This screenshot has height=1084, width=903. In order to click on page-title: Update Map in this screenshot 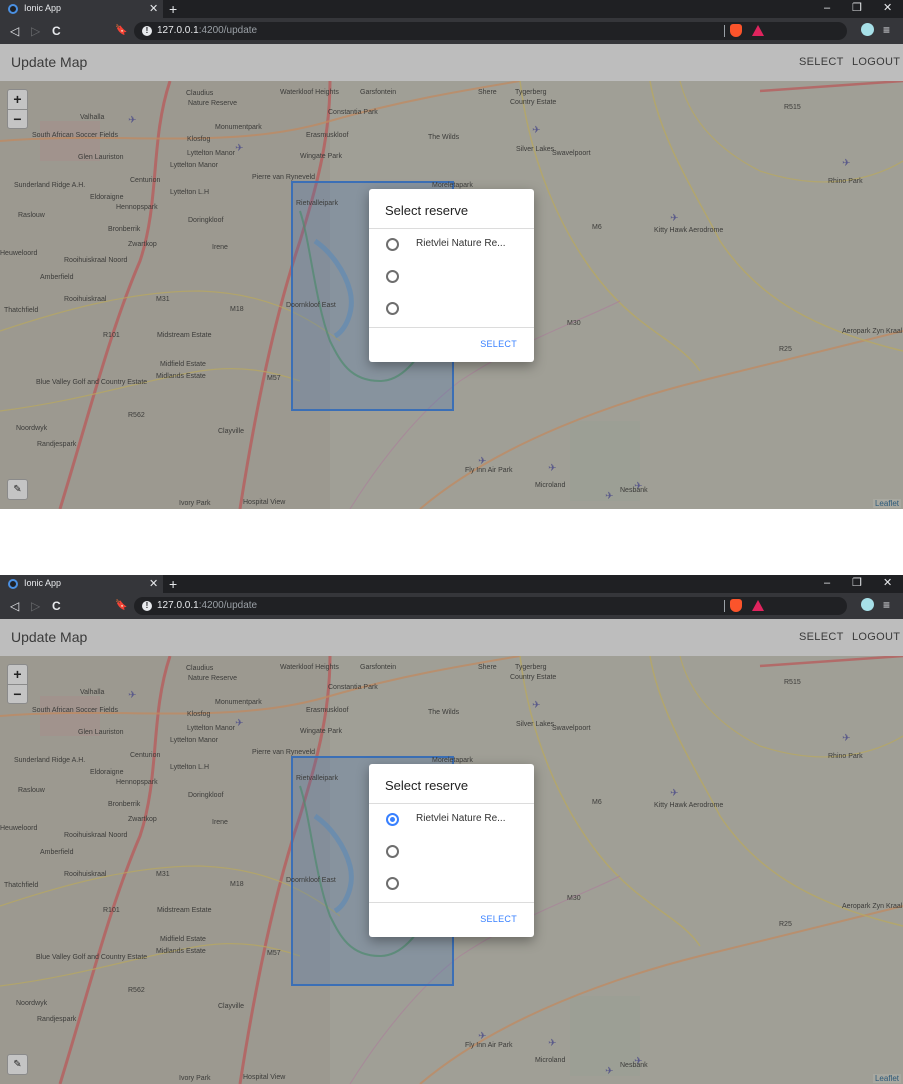, I will do `click(49, 637)`.